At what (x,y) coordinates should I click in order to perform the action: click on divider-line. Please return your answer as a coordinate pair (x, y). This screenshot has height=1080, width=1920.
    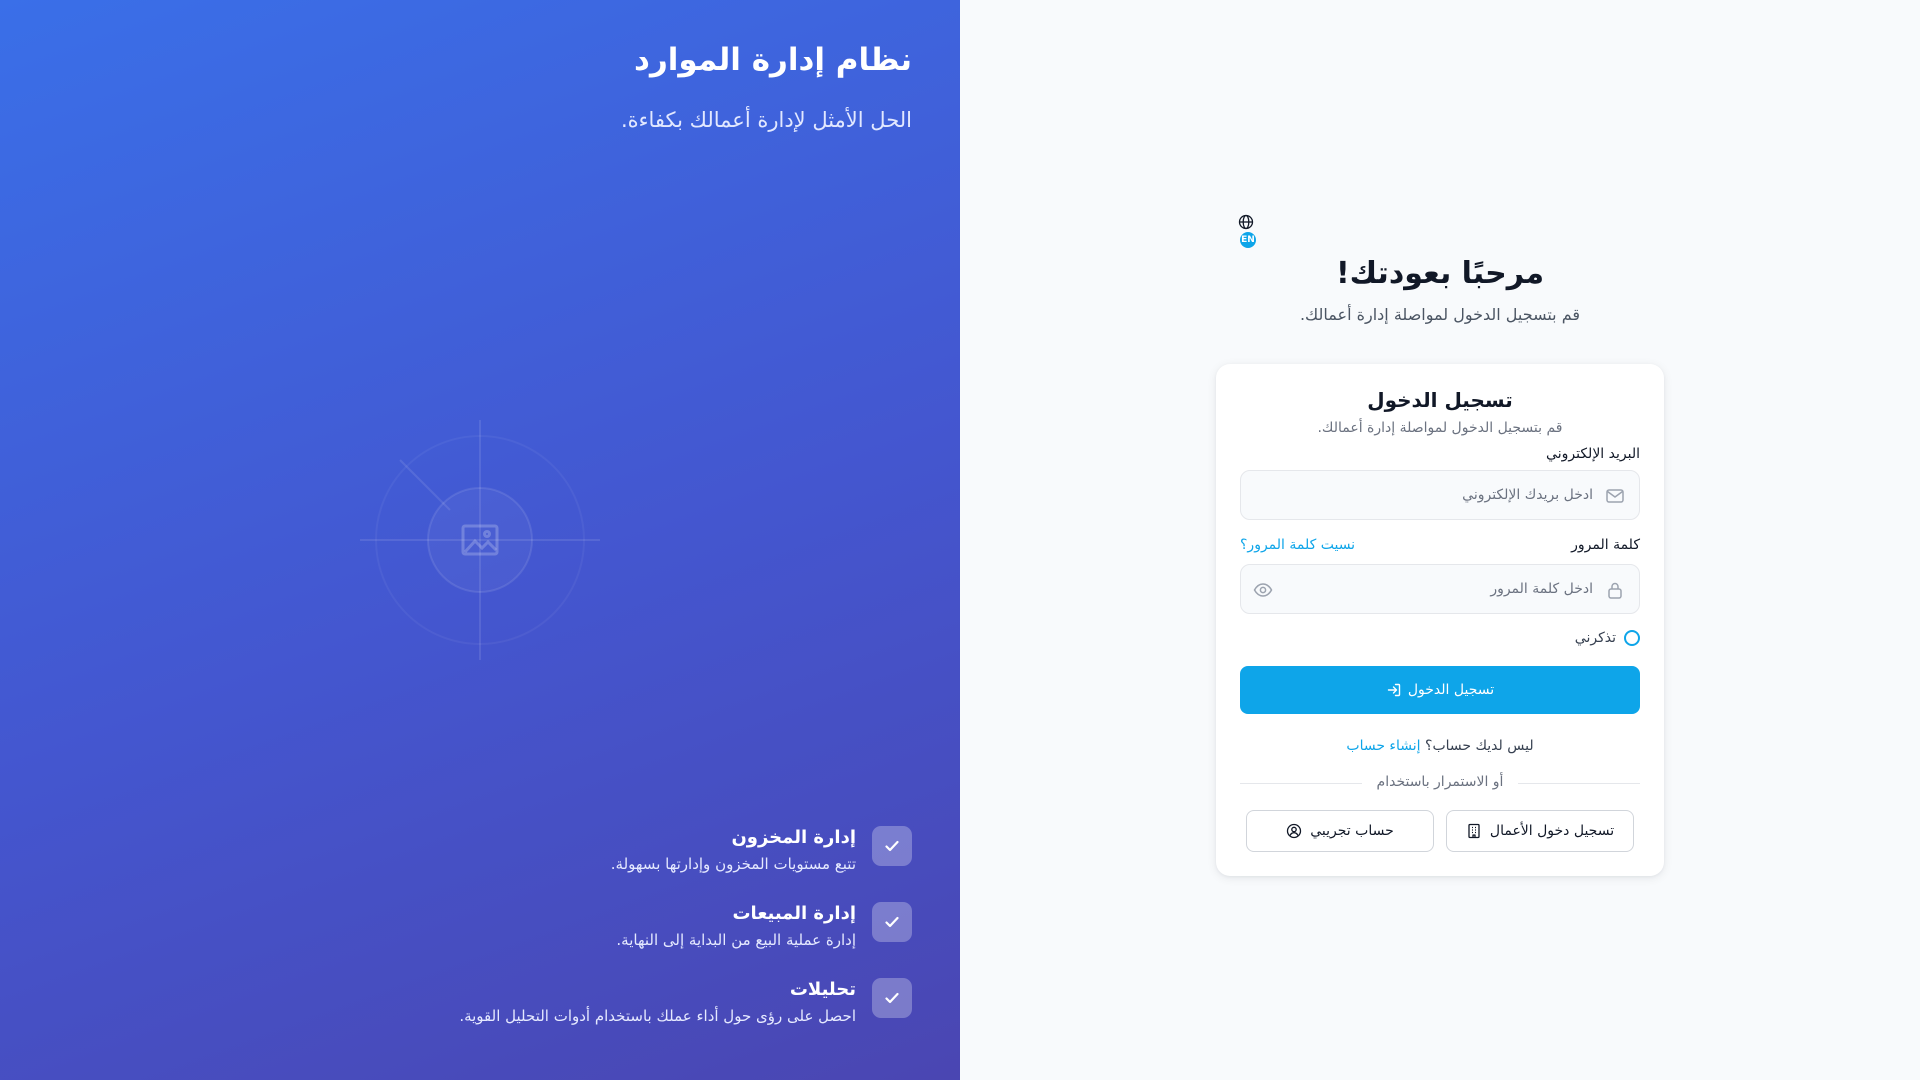
    Looking at the image, I should click on (1301, 783).